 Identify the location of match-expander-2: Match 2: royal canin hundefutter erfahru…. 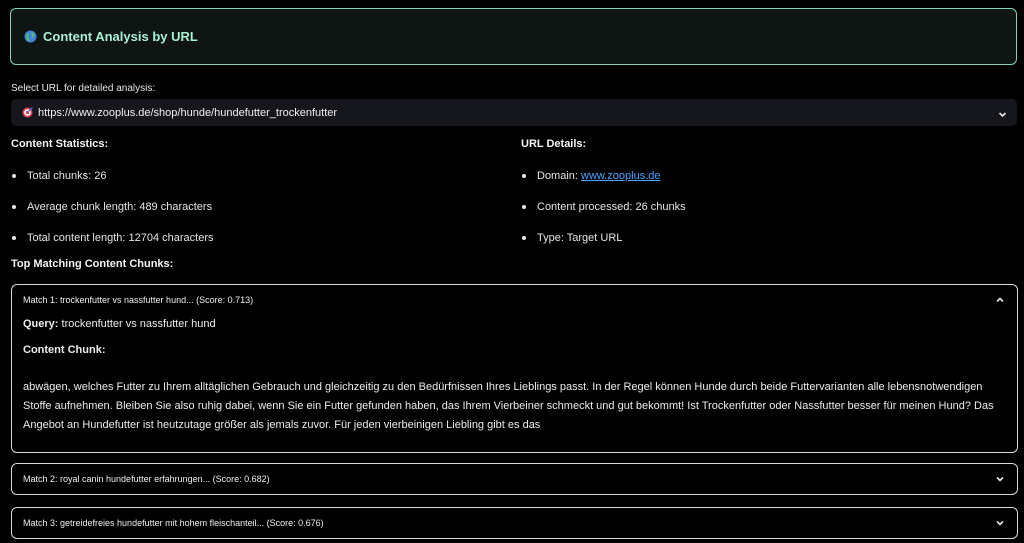
(514, 479).